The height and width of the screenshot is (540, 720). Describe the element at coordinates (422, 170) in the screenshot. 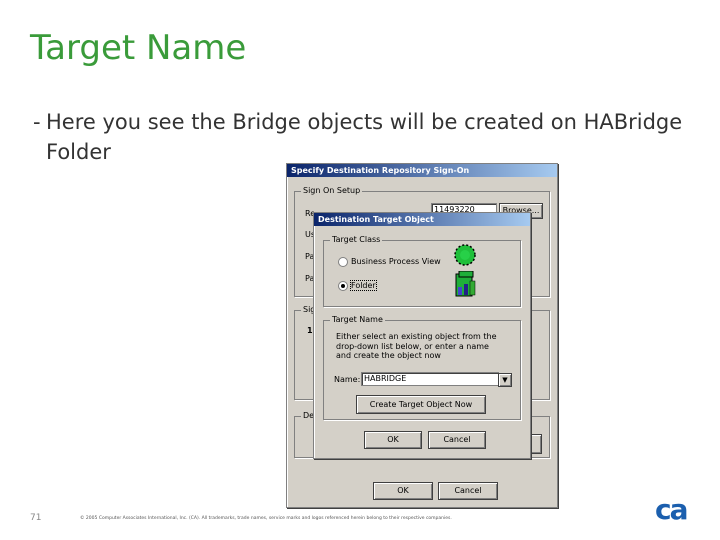

I see `sign-on-dialog-title: Specify Destination Repository Sign-On` at that location.